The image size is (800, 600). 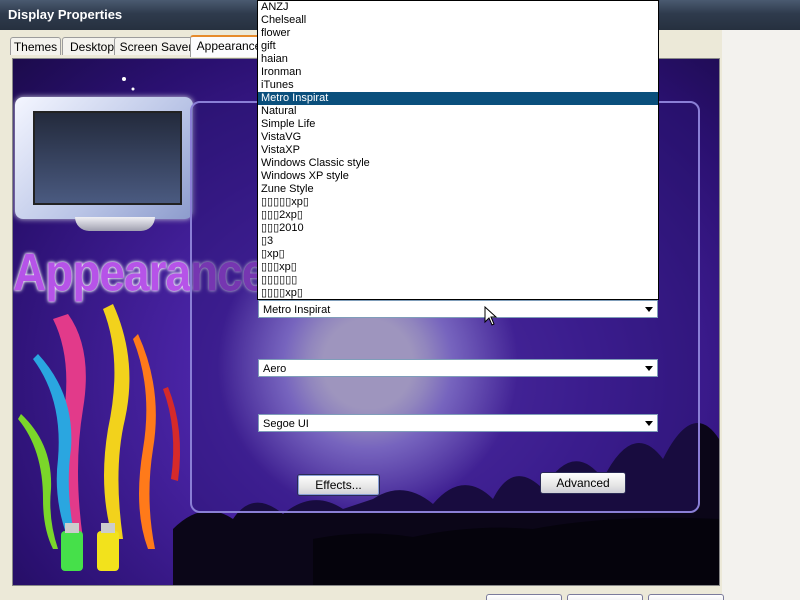 I want to click on dropdown-option: VistaXP, so click(x=458, y=150).